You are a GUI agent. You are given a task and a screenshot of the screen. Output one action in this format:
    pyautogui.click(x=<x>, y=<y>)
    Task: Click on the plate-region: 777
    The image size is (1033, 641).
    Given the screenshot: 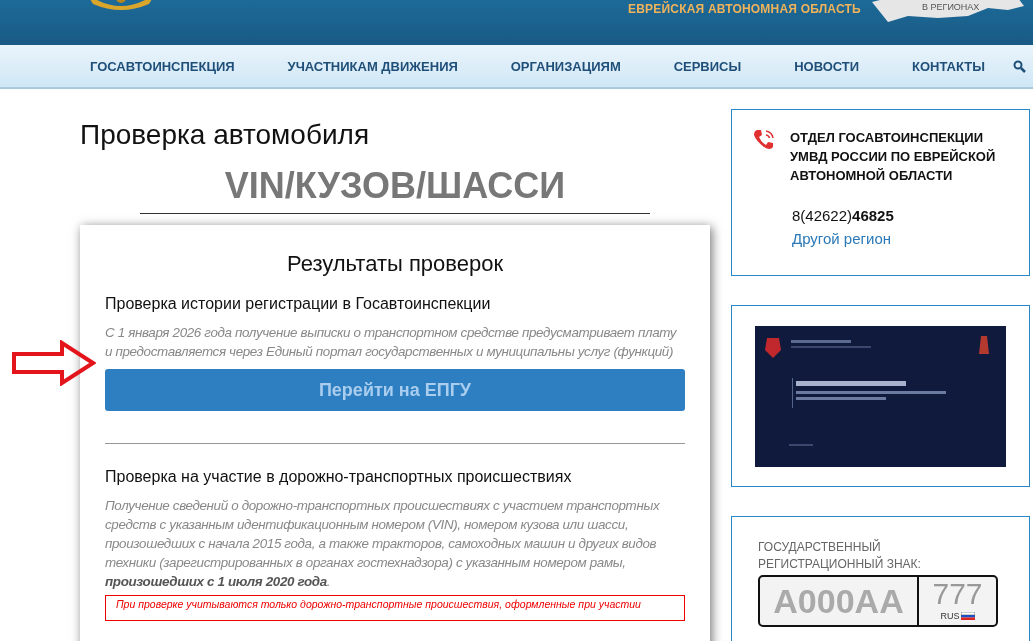 What is the action you would take?
    pyautogui.click(x=957, y=594)
    